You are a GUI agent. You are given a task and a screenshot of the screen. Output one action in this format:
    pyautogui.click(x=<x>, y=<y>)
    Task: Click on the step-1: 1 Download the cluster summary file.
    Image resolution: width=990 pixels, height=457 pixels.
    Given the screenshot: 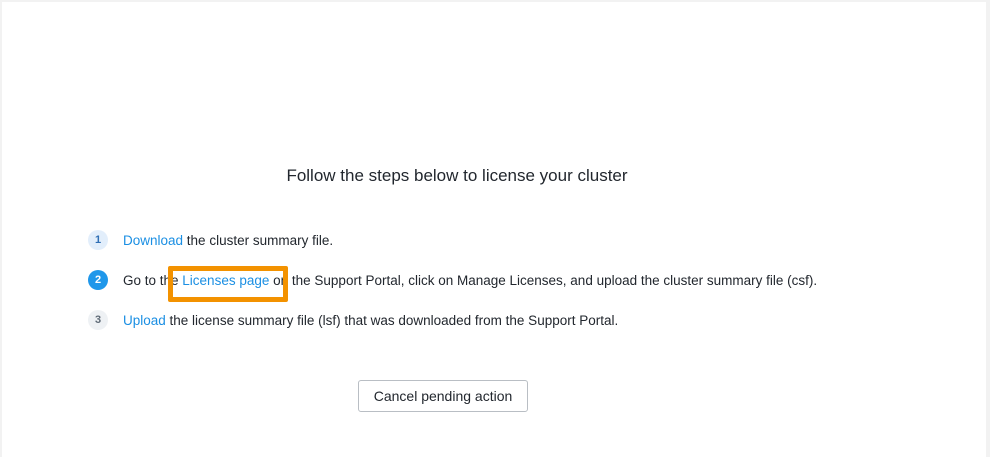 What is the action you would take?
    pyautogui.click(x=210, y=240)
    